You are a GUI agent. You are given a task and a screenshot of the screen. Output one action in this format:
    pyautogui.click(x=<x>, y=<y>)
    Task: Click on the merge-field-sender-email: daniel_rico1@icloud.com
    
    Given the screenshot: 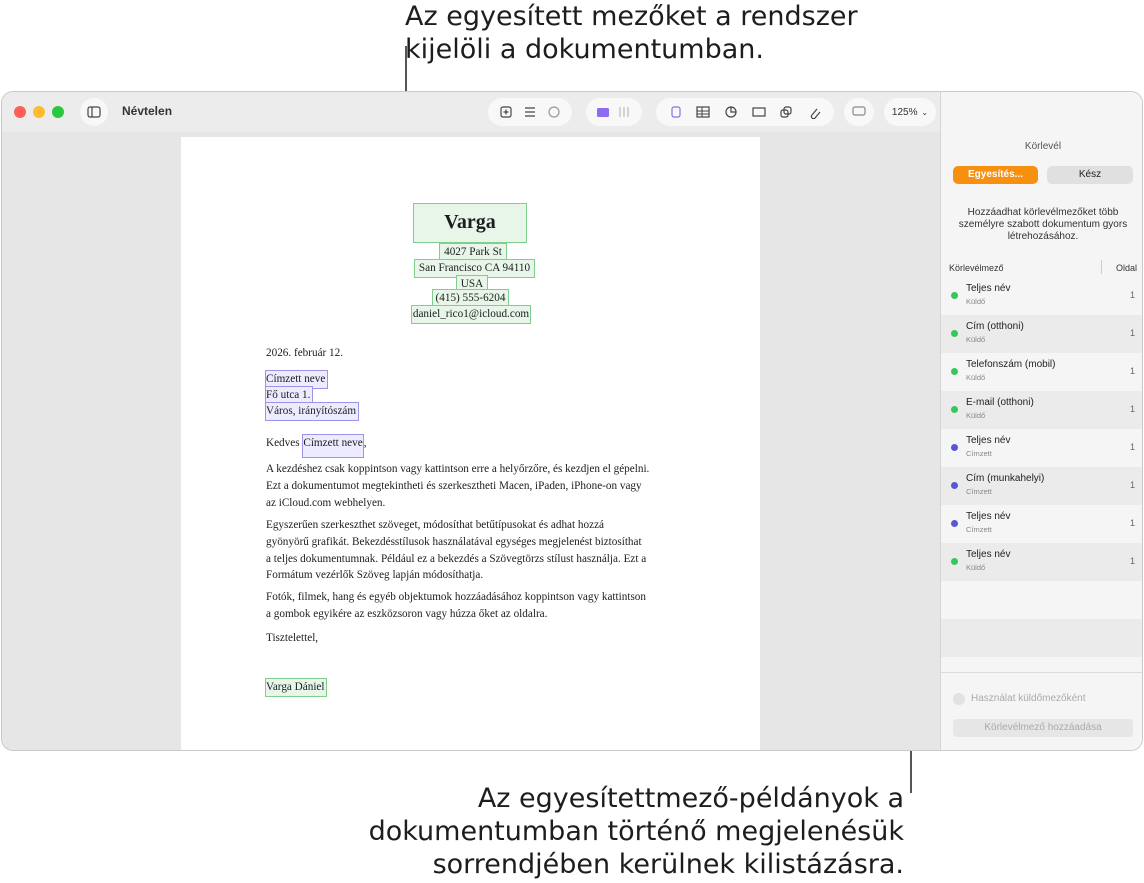 What is the action you would take?
    pyautogui.click(x=471, y=314)
    